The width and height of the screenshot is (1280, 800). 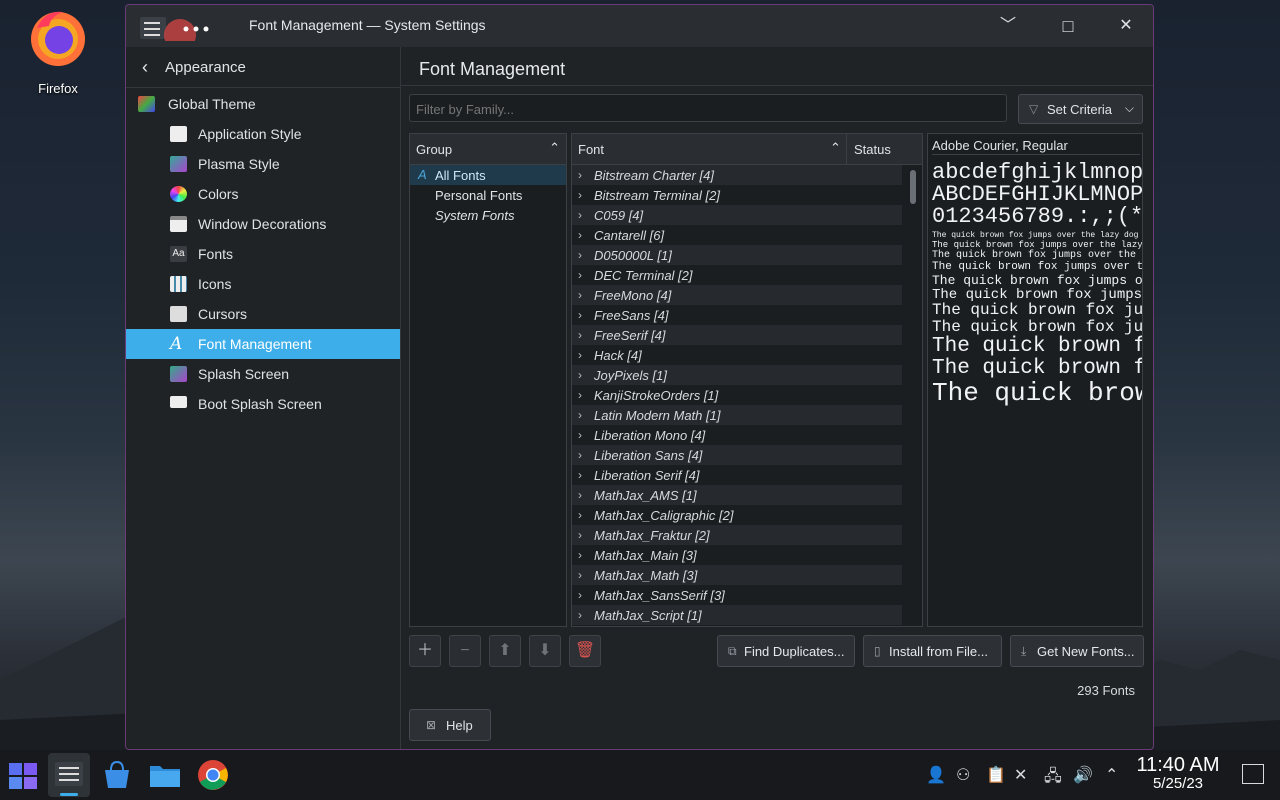 I want to click on sidebar-back: ‹ Appearance, so click(x=263, y=67).